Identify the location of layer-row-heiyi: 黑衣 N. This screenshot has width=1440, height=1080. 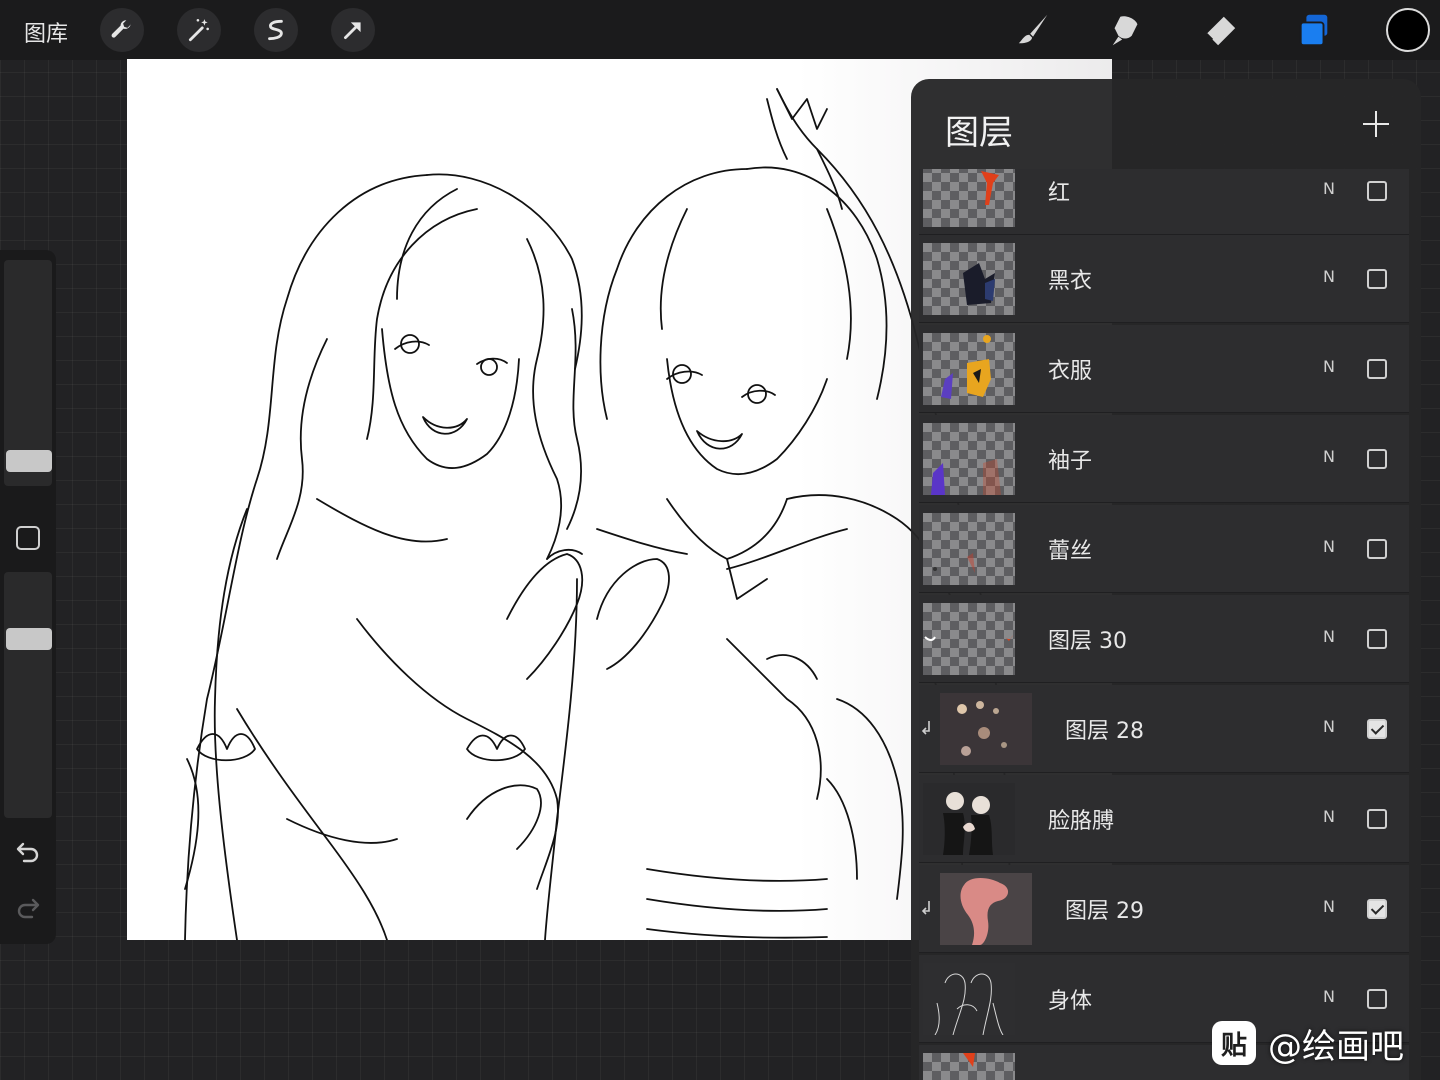
(1164, 279).